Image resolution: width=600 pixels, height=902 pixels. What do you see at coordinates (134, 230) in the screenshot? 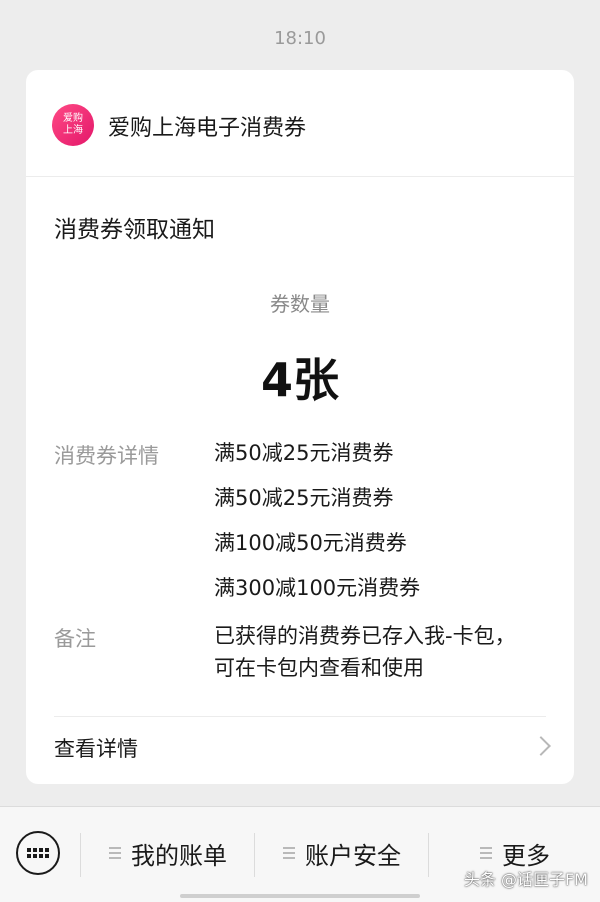
I see `notice-title: 消费券领取通知` at bounding box center [134, 230].